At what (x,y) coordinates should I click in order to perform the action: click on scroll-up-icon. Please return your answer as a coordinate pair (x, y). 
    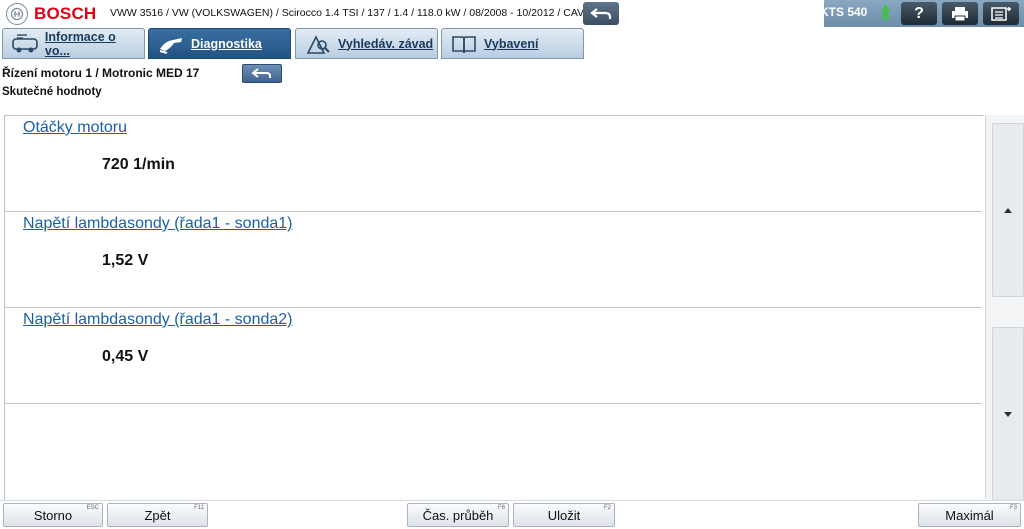
    Looking at the image, I should click on (1008, 210).